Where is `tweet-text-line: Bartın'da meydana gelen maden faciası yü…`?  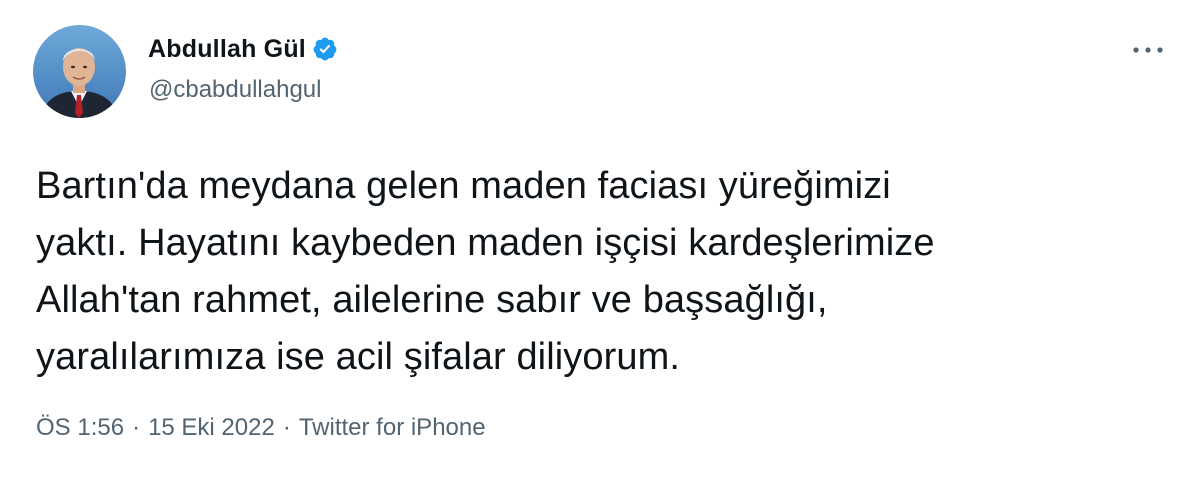
tweet-text-line: Bartın'da meydana gelen maden faciası yü… is located at coordinates (463, 186).